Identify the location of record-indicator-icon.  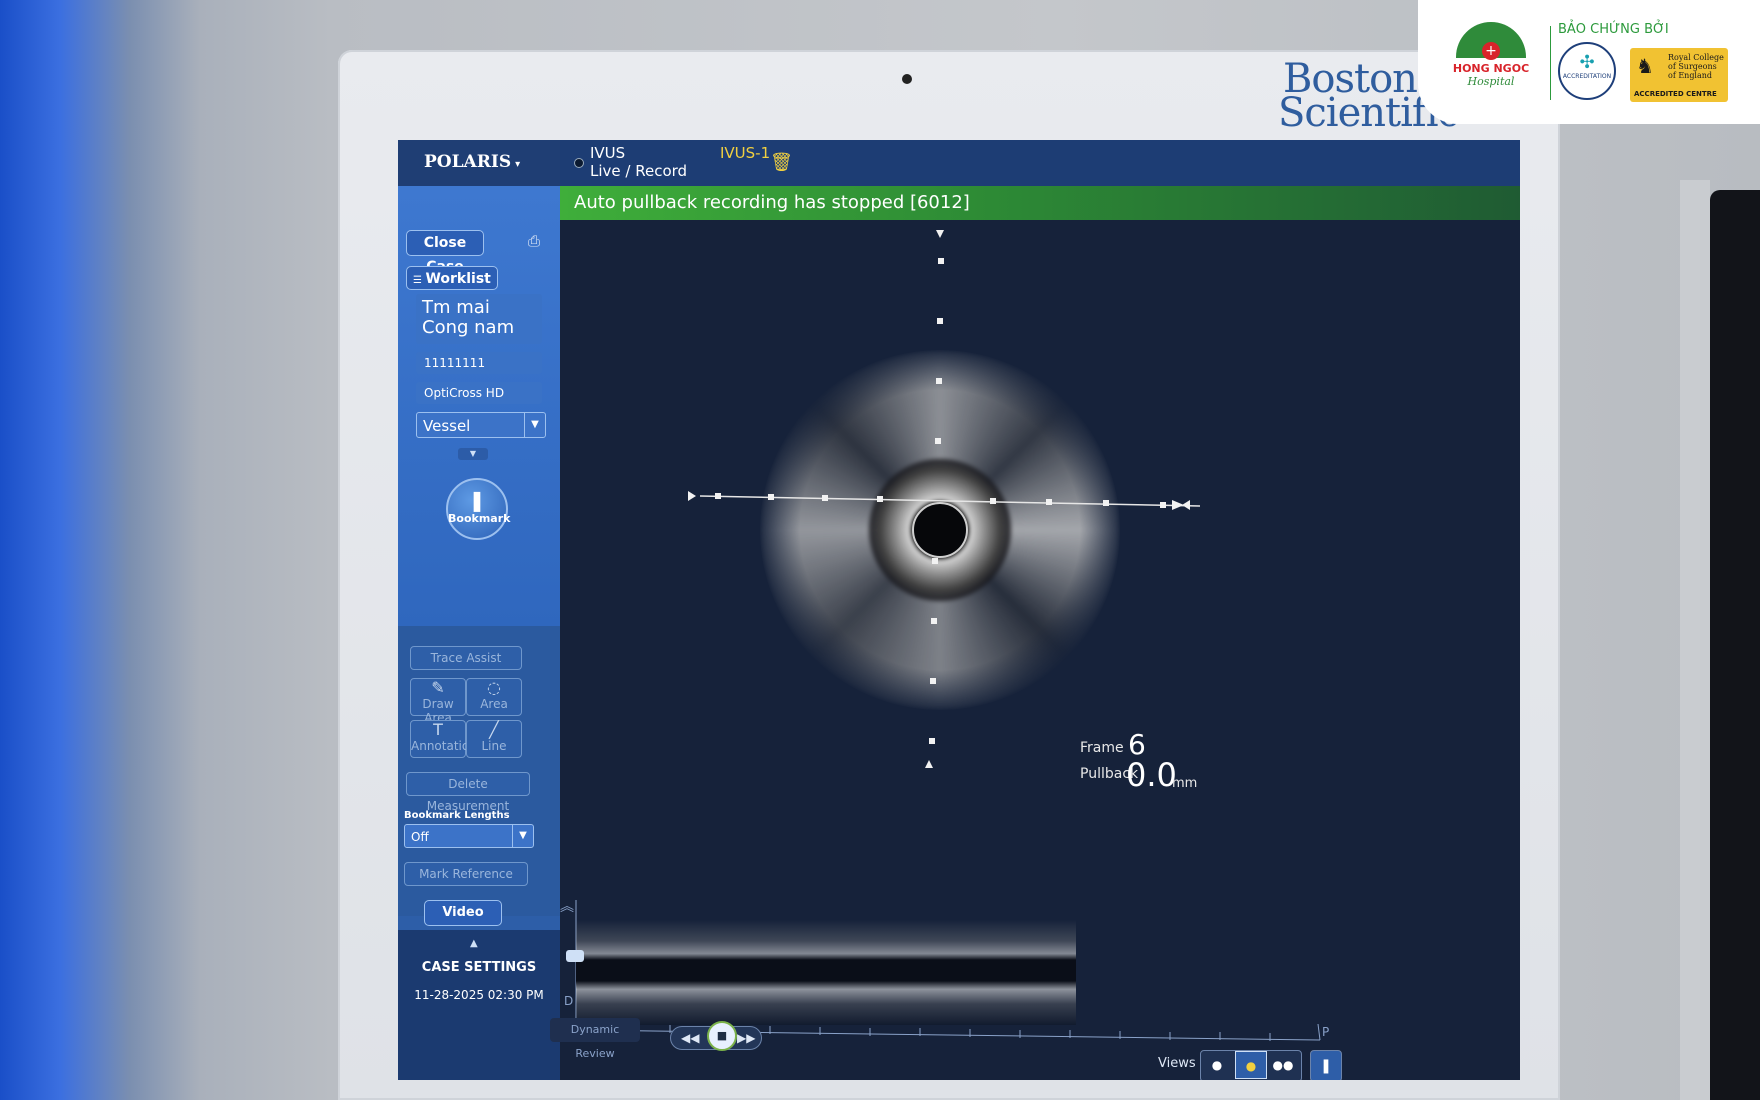
(579, 163).